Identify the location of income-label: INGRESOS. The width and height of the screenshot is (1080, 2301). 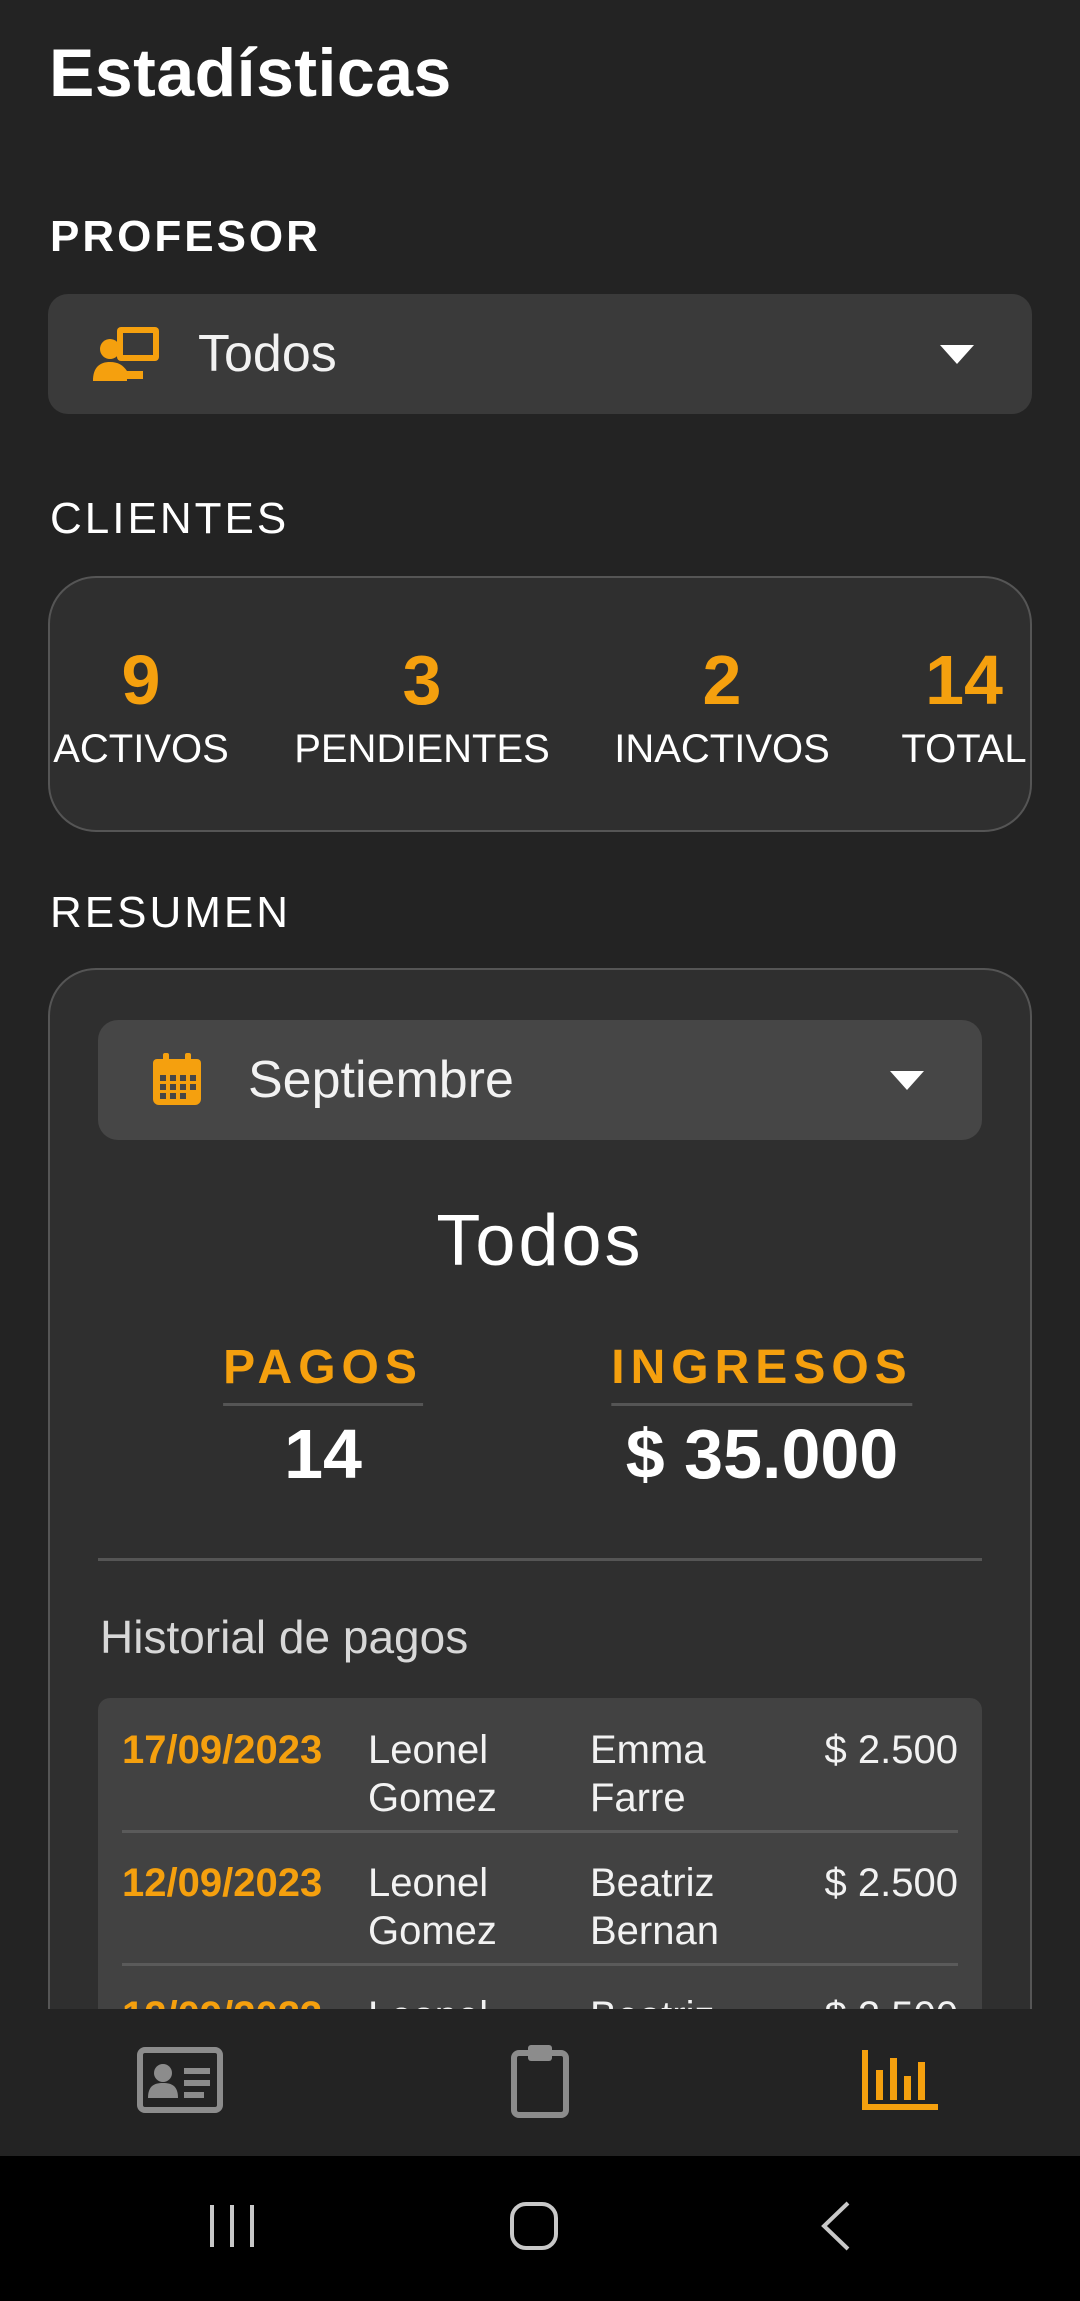
(762, 1373).